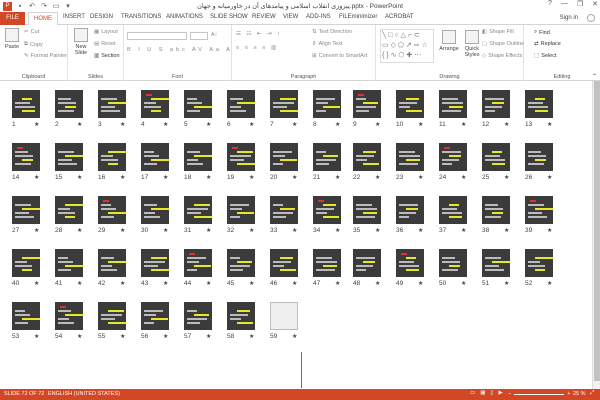 This screenshot has height=400, width=600. Describe the element at coordinates (141, 17) in the screenshot. I see `tab-transitions: TRANSITIONS` at that location.